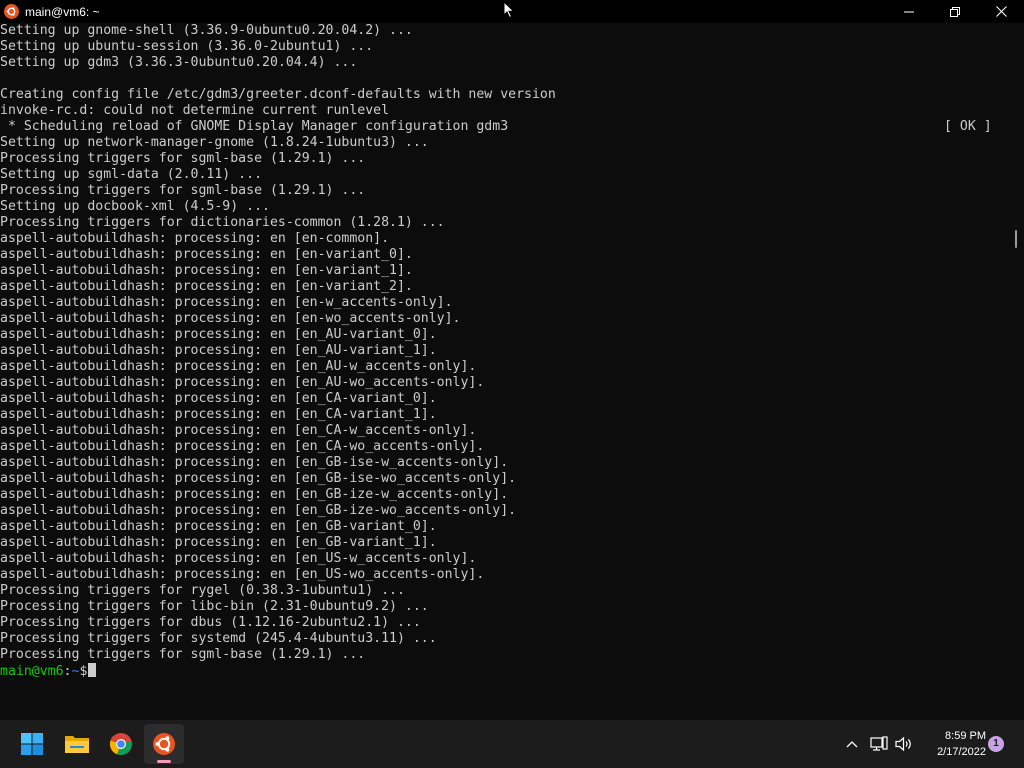 This screenshot has width=1024, height=768. What do you see at coordinates (92, 670) in the screenshot?
I see `text-cursor` at bounding box center [92, 670].